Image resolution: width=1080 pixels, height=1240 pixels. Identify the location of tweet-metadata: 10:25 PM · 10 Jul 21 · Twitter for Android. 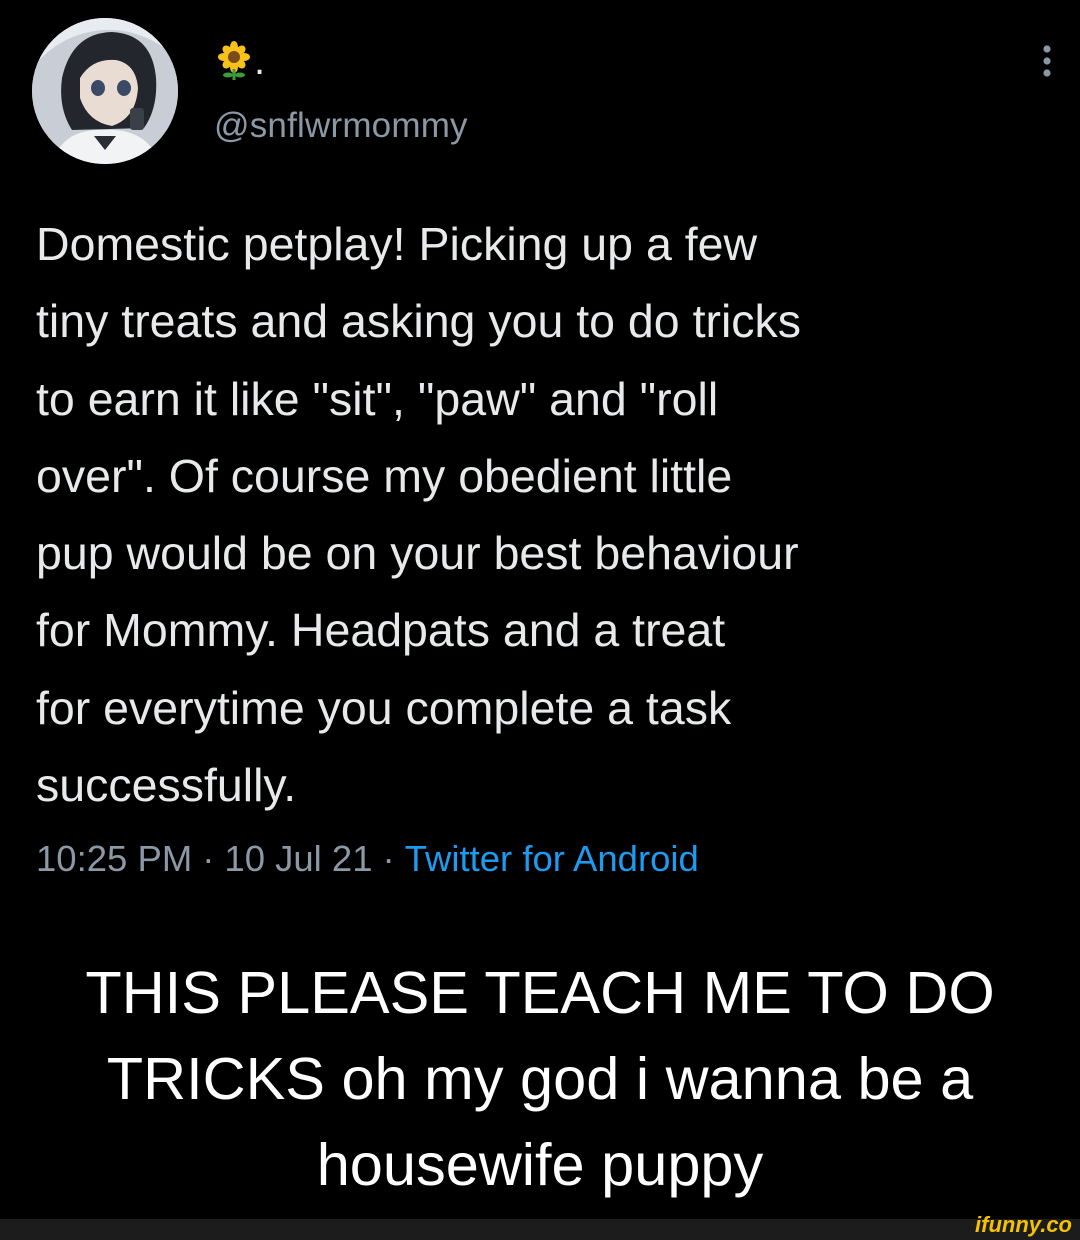
(367, 859).